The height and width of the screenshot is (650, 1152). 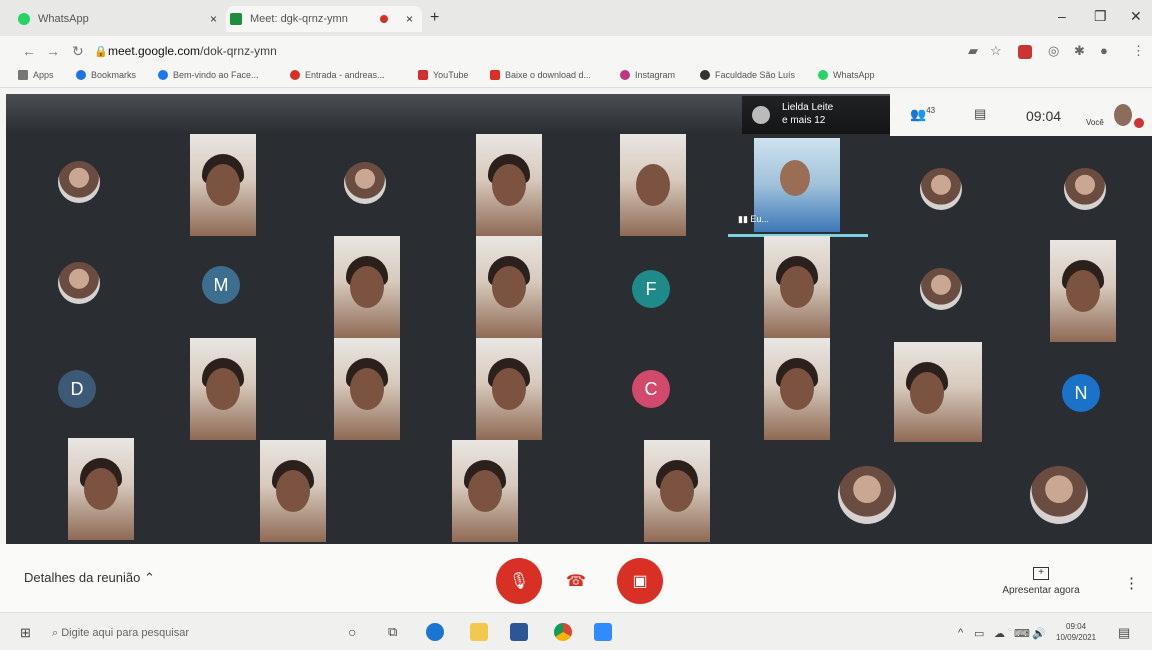 I want to click on chrome-icon, so click(x=563, y=632).